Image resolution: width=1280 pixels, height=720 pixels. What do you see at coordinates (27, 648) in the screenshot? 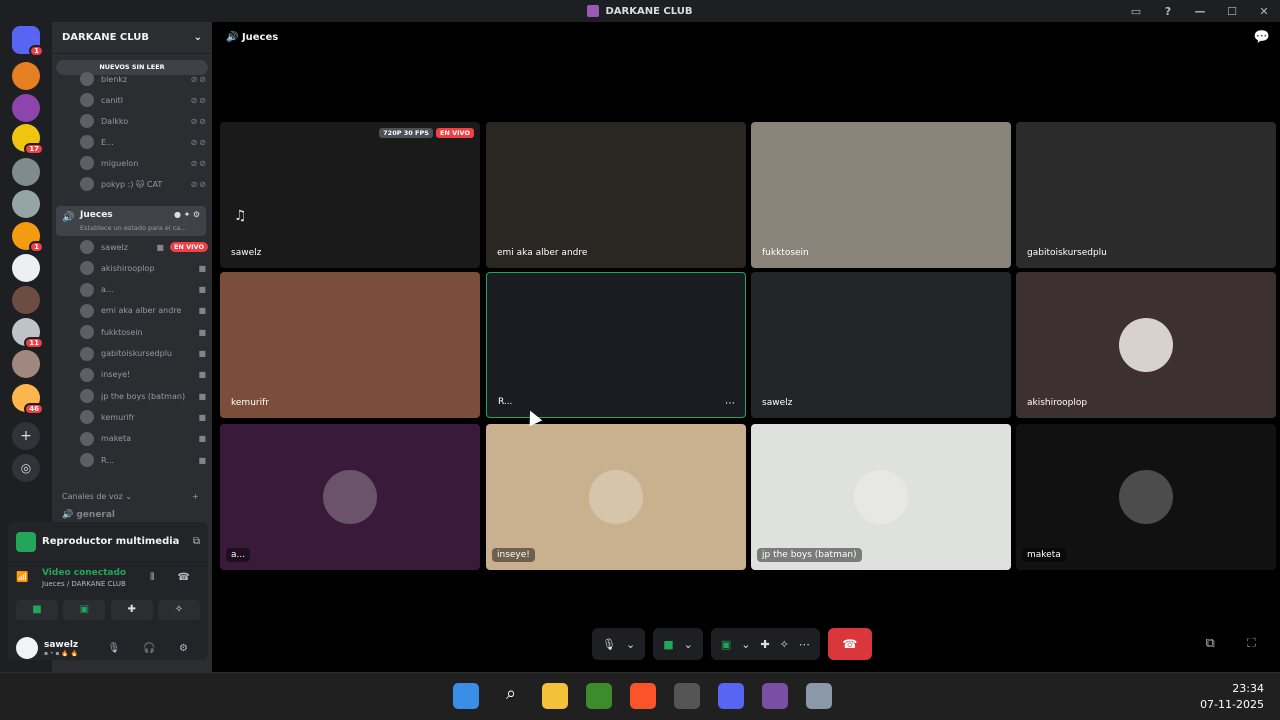
I see `user-avatar` at bounding box center [27, 648].